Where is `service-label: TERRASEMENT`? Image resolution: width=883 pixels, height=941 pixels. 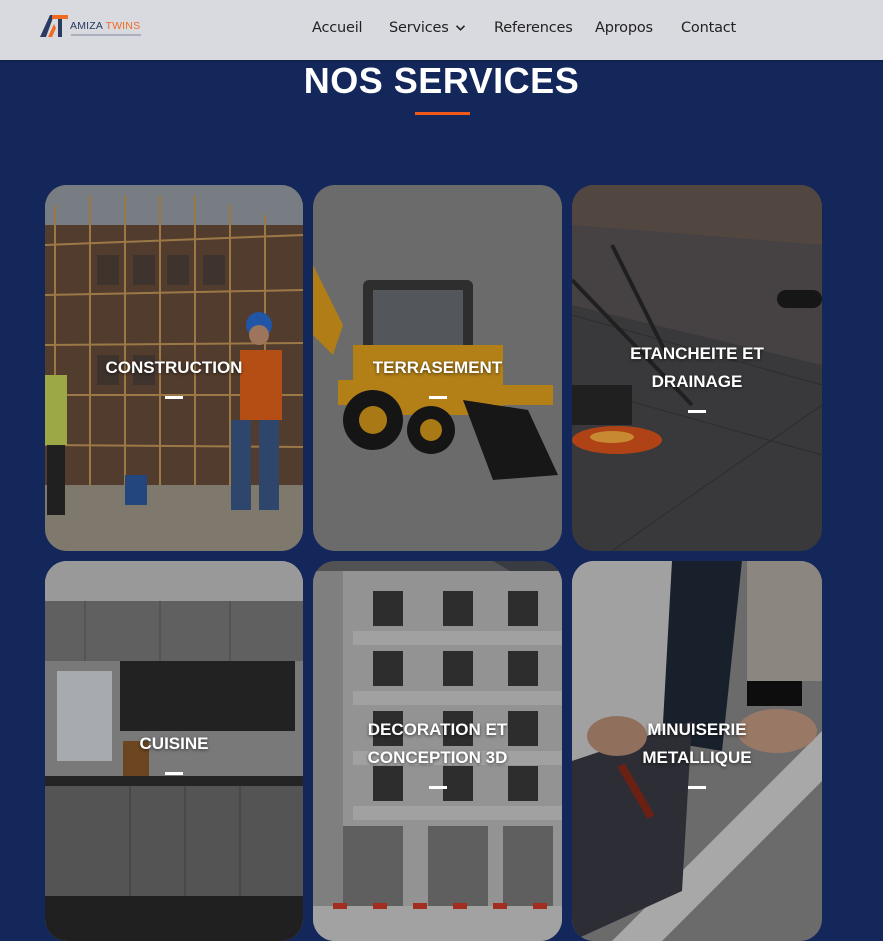 service-label: TERRASEMENT is located at coordinates (437, 367).